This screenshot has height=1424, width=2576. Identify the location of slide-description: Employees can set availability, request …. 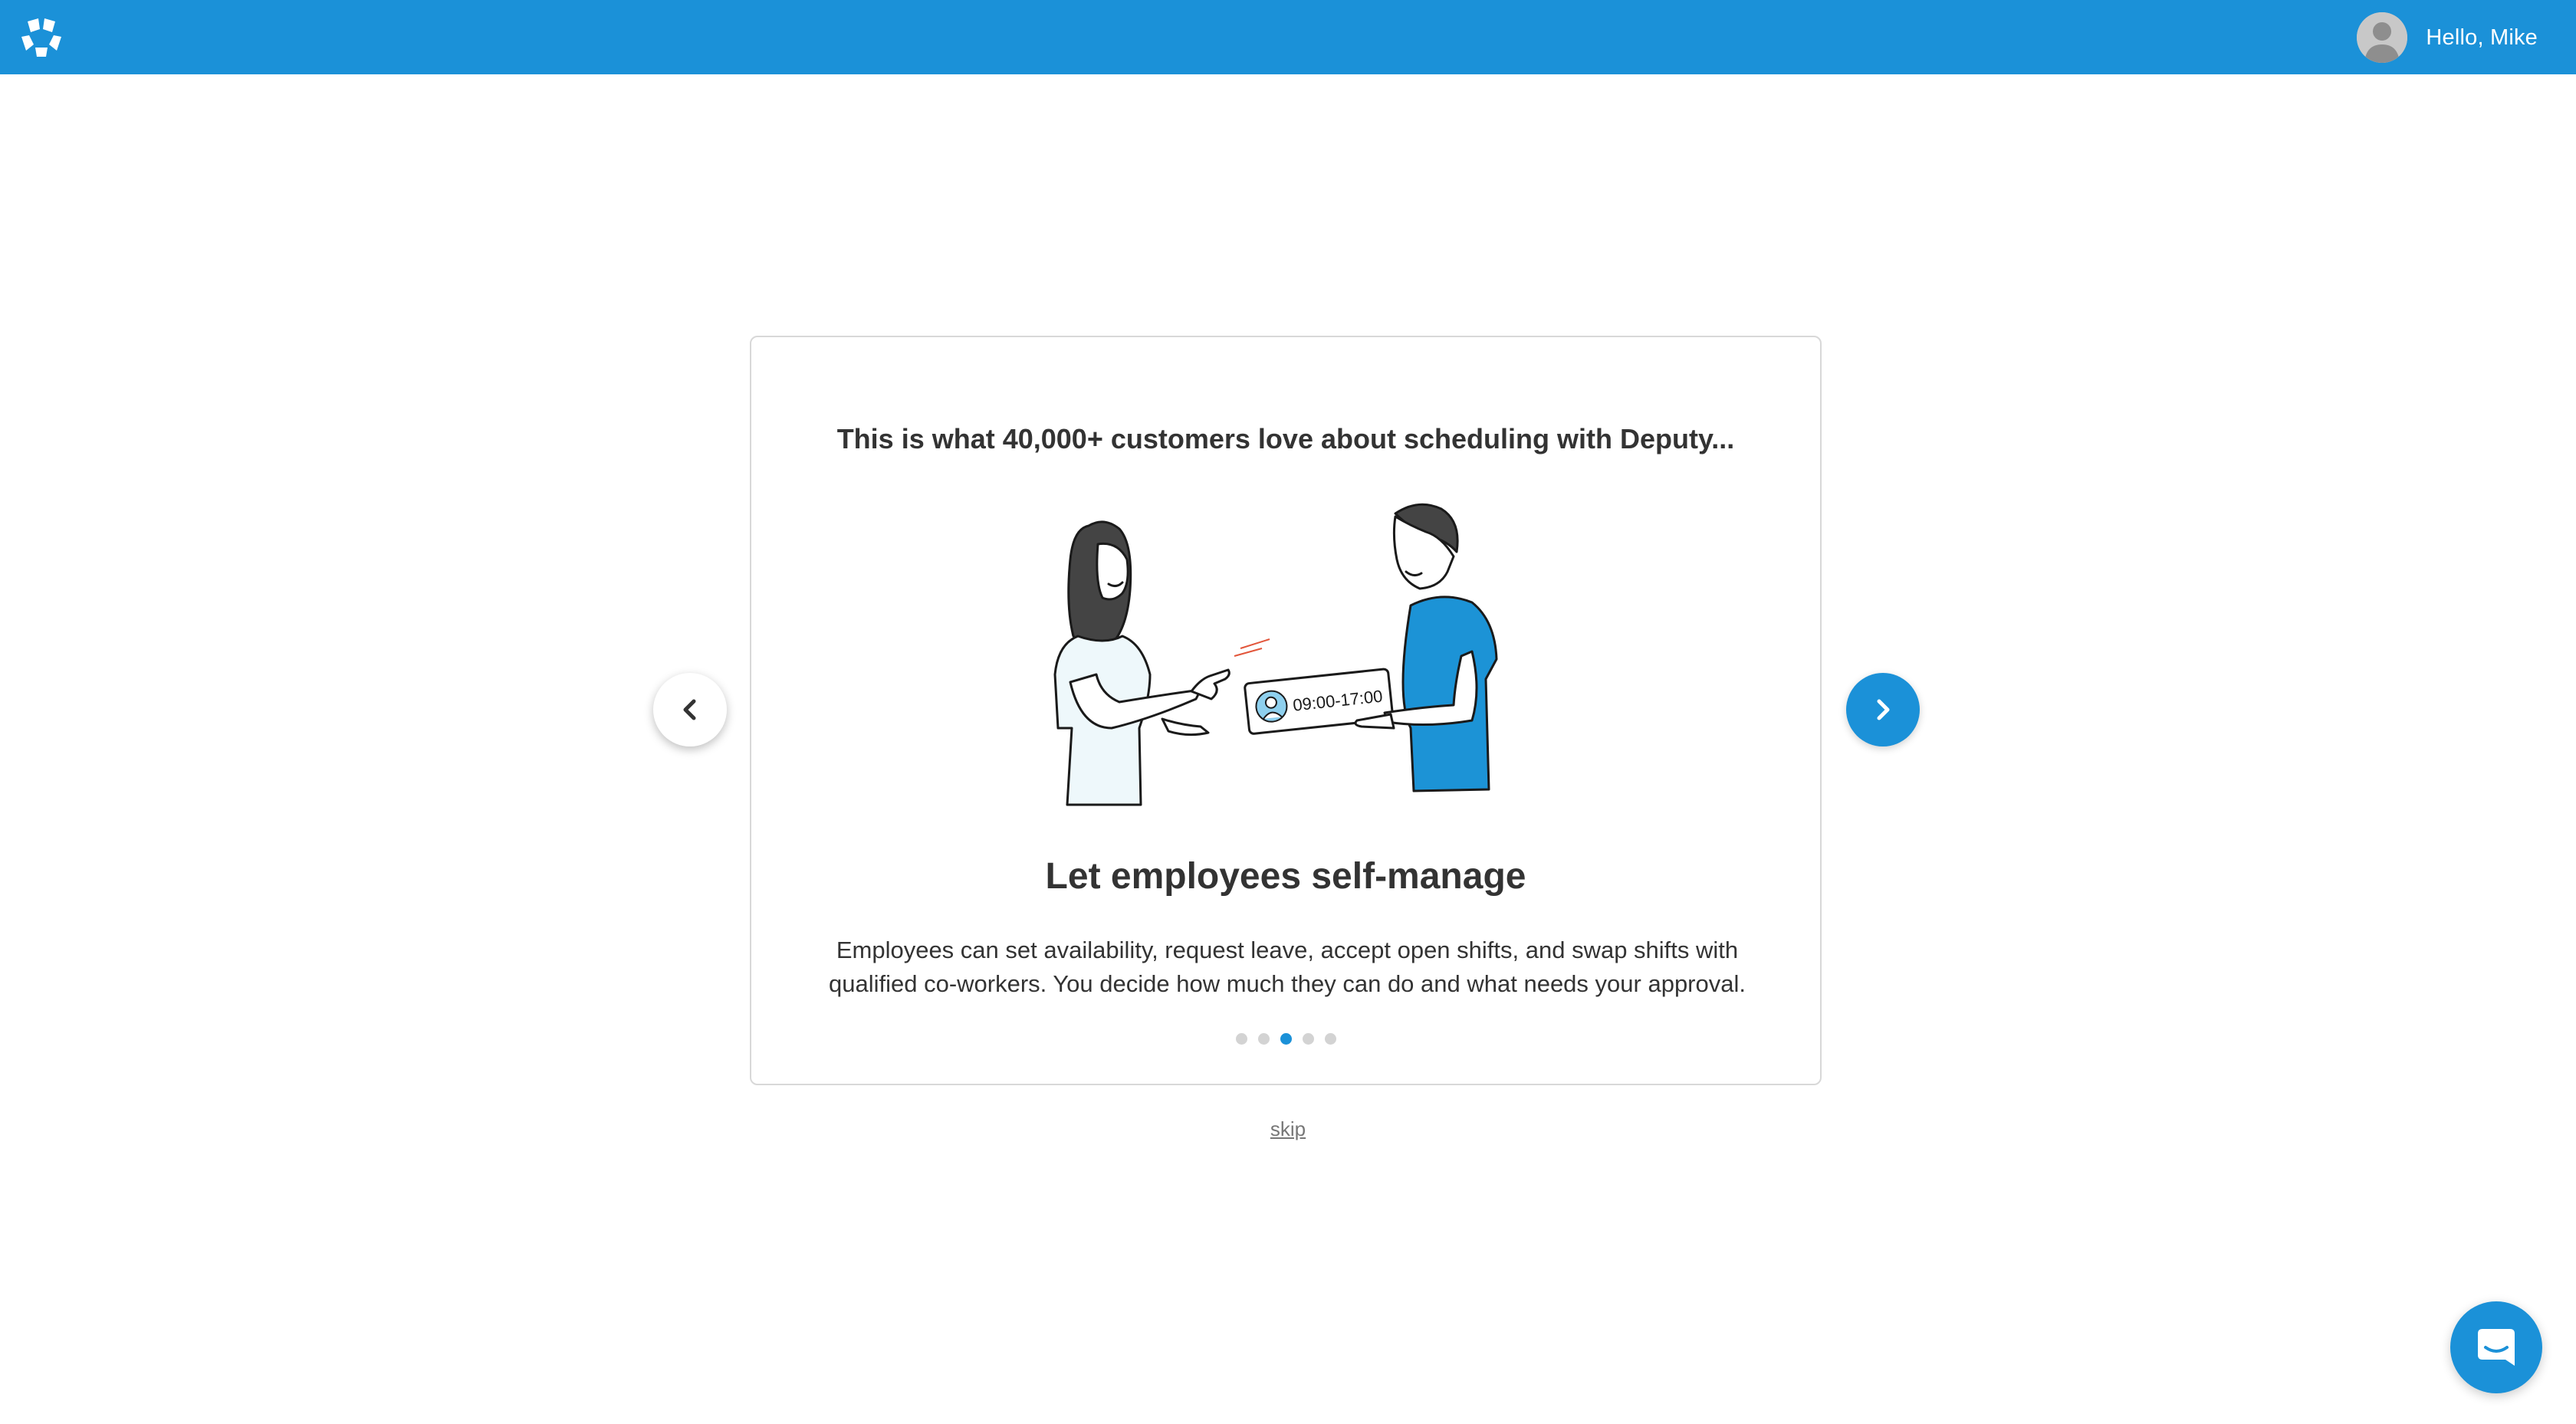
(1287, 967).